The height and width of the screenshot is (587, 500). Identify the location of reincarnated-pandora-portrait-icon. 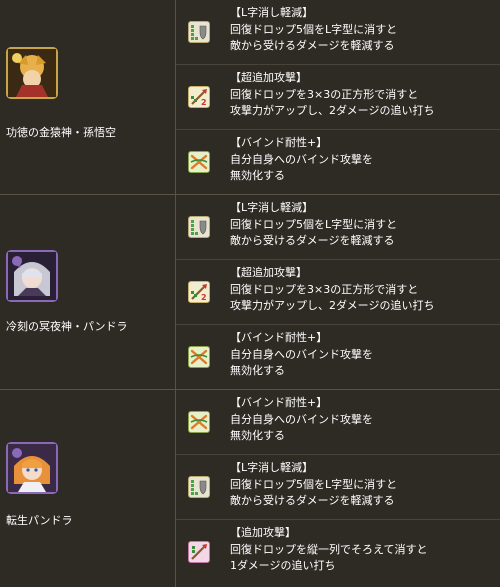
(32, 468).